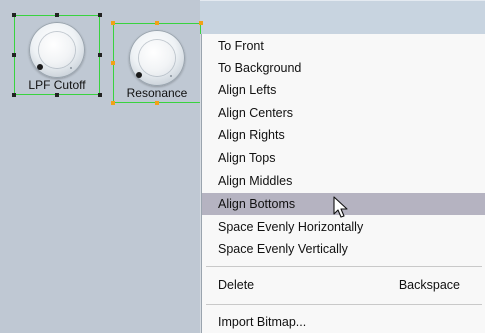 The image size is (485, 333). Describe the element at coordinates (340, 207) in the screenshot. I see `arrow-pointer-icon` at that location.